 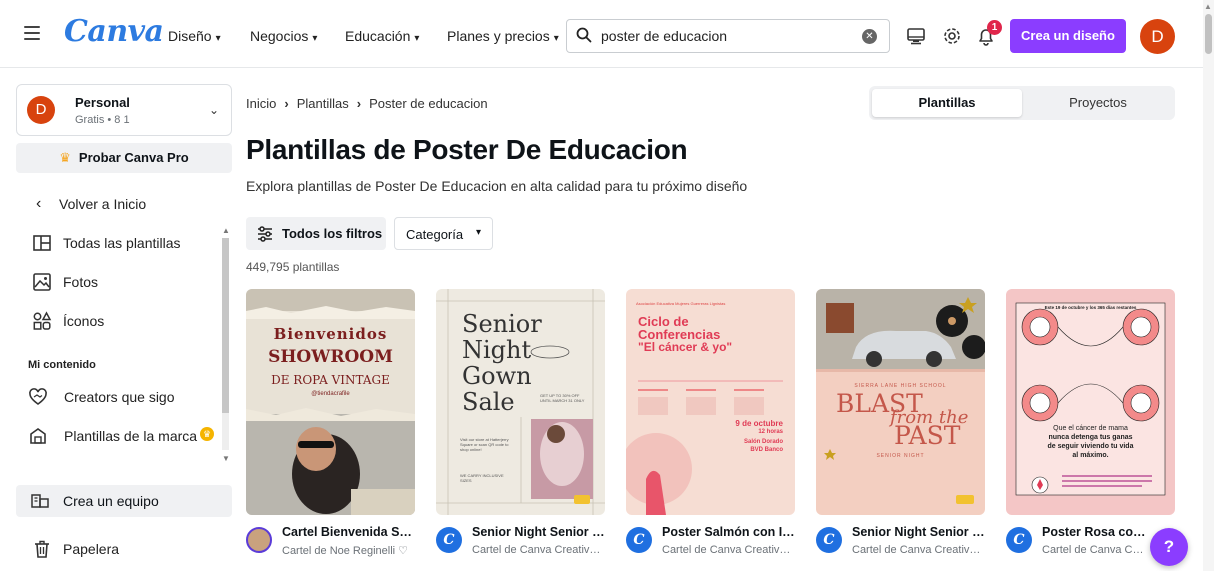 What do you see at coordinates (349, 532) in the screenshot?
I see `template-title: Cartel Bienvenida Showroom` at bounding box center [349, 532].